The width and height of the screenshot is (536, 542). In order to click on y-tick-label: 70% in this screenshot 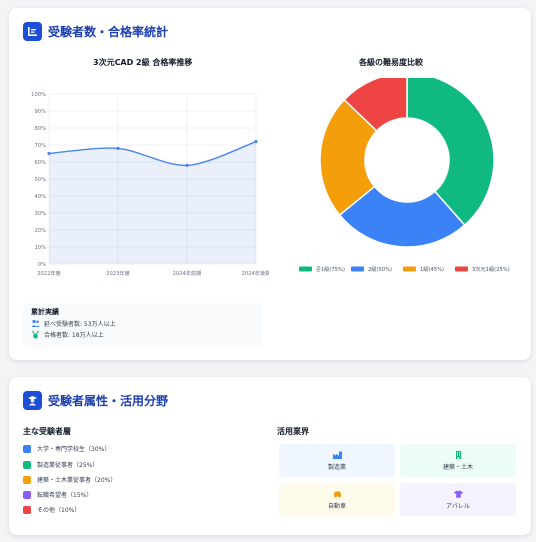, I will do `click(40, 146)`.